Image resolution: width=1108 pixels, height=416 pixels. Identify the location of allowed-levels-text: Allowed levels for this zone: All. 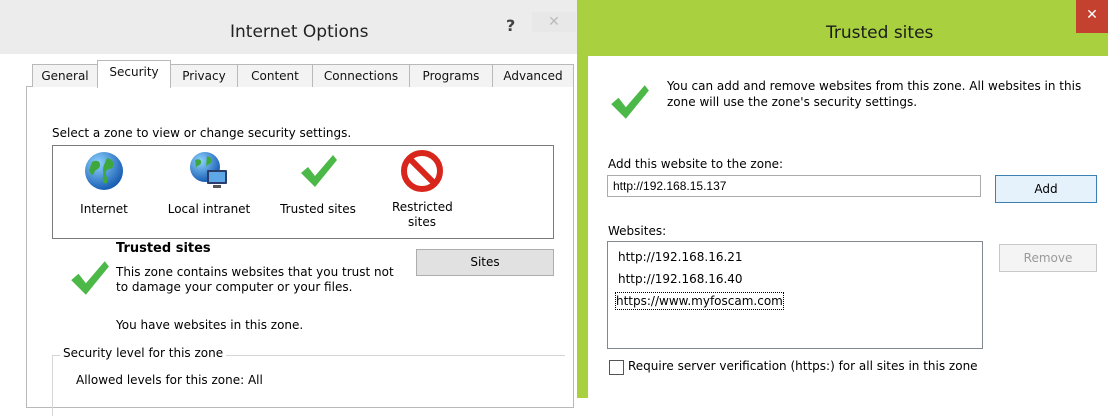
(169, 380).